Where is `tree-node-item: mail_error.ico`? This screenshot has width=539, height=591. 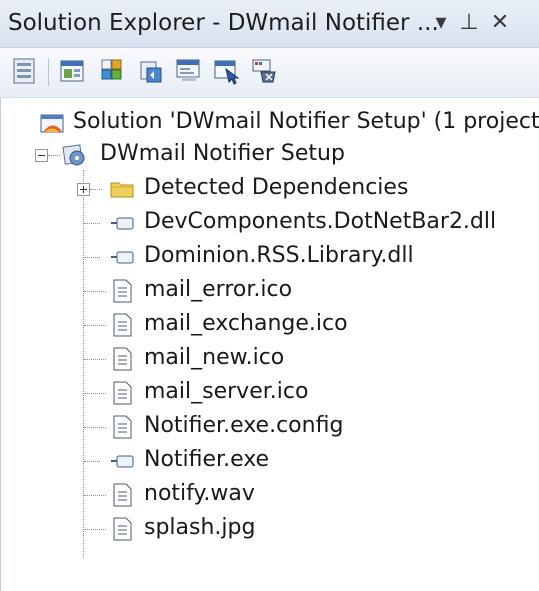
tree-node-item: mail_error.ico is located at coordinates (270, 291).